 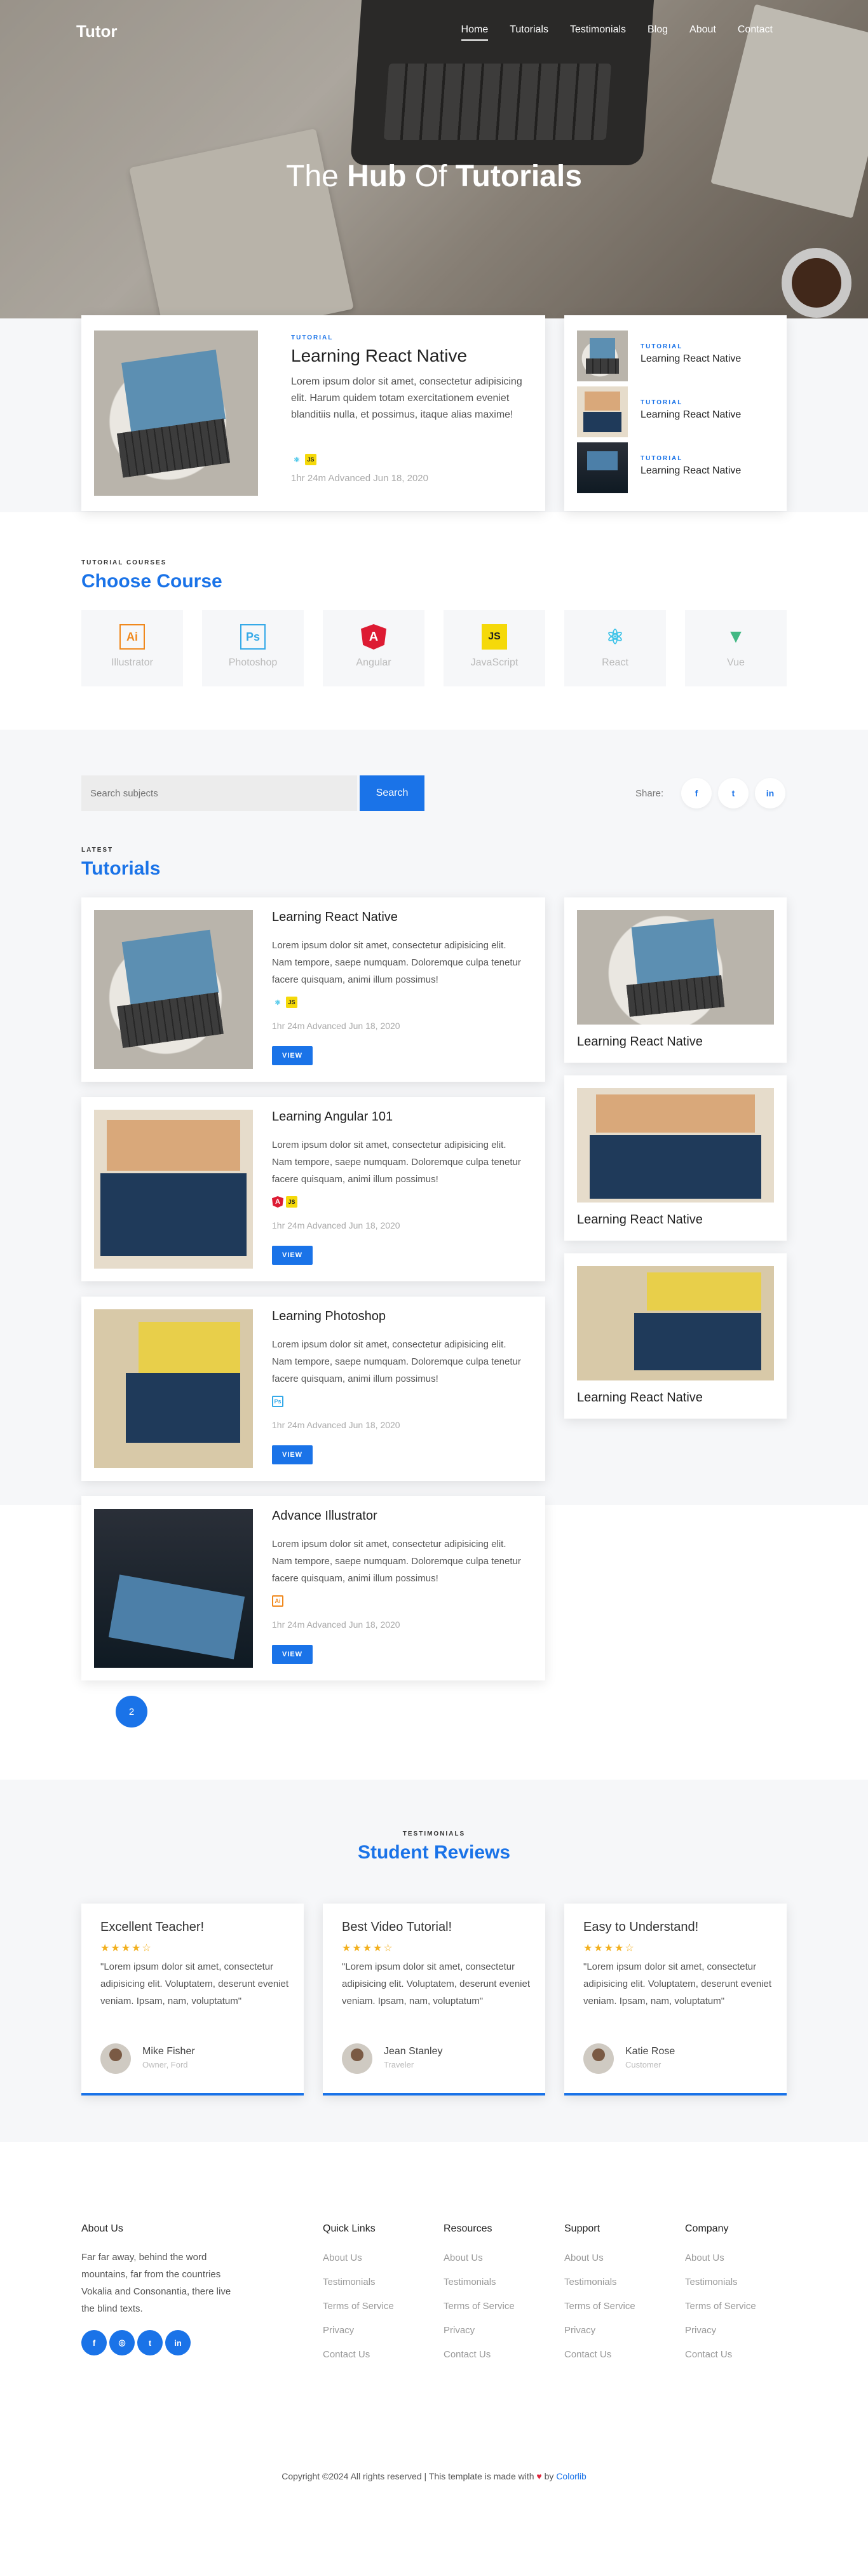 I want to click on course-angular: A Angular, so click(x=373, y=648).